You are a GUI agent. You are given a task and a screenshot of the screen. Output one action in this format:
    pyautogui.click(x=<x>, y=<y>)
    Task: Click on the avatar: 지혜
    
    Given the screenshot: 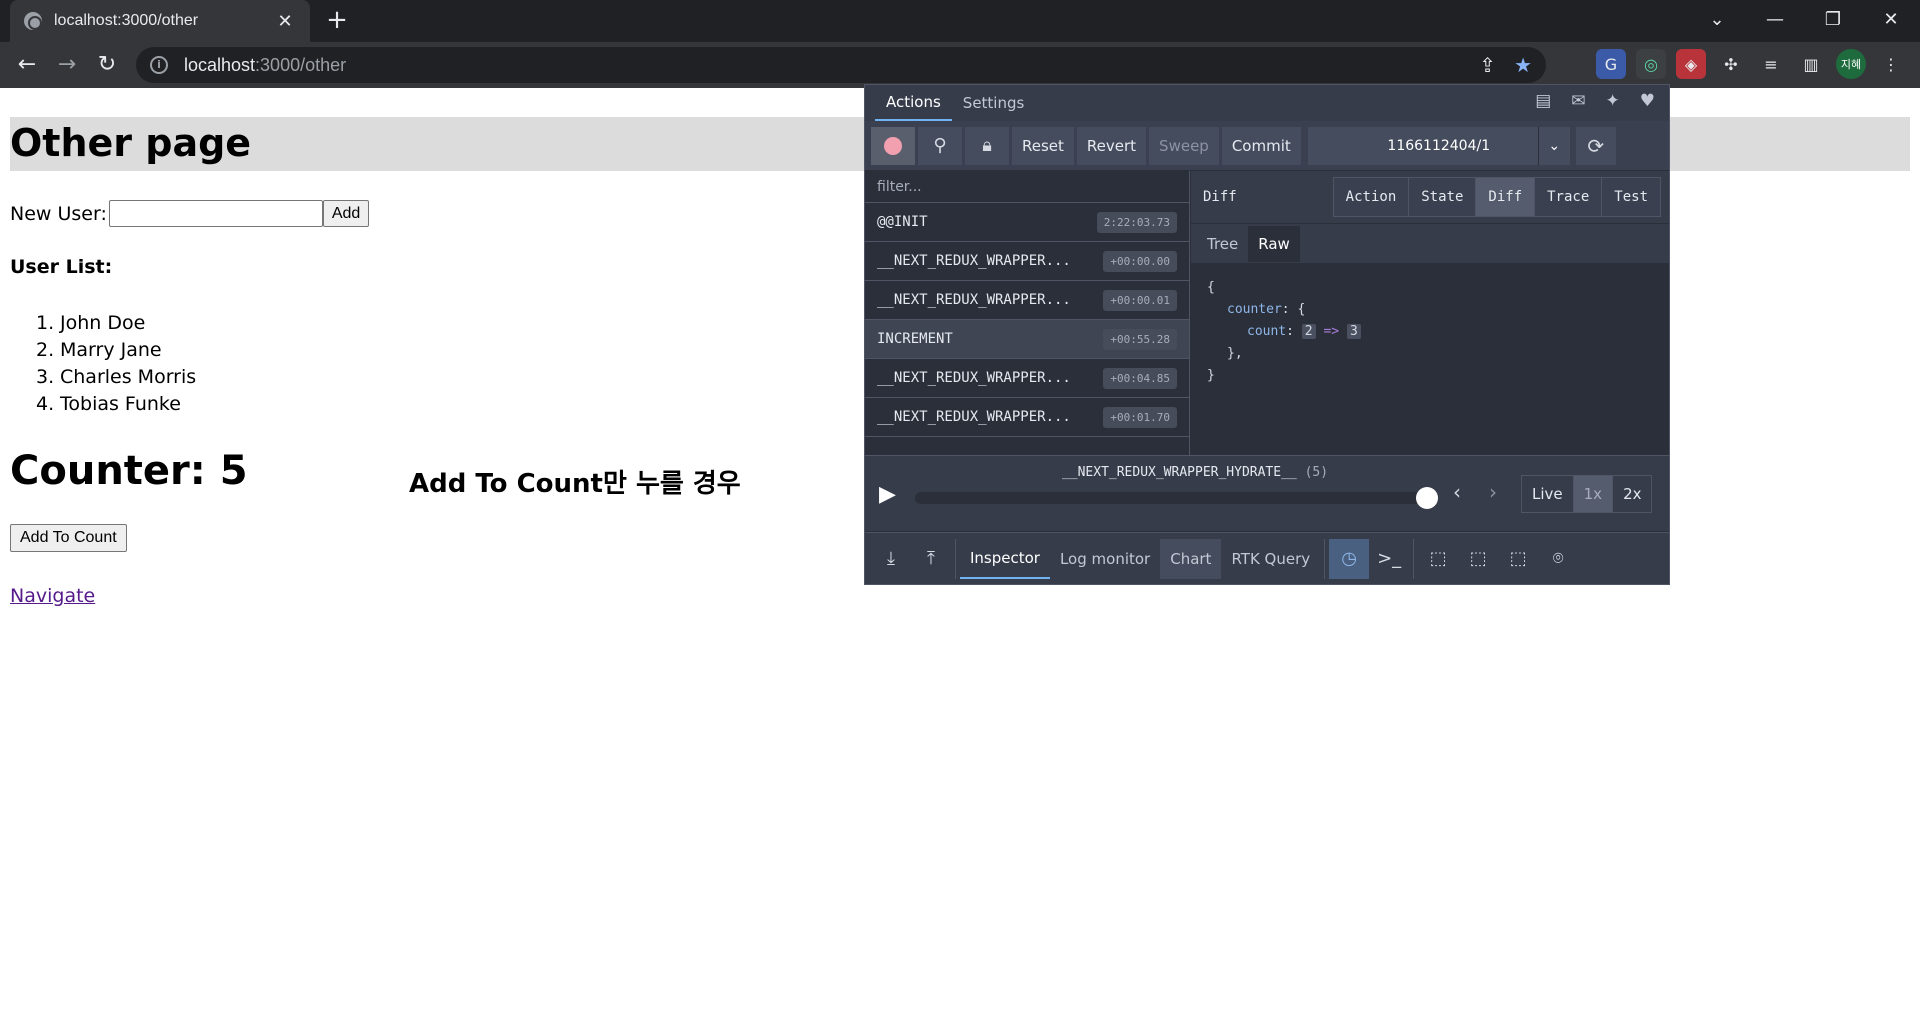 What is the action you would take?
    pyautogui.click(x=1851, y=64)
    